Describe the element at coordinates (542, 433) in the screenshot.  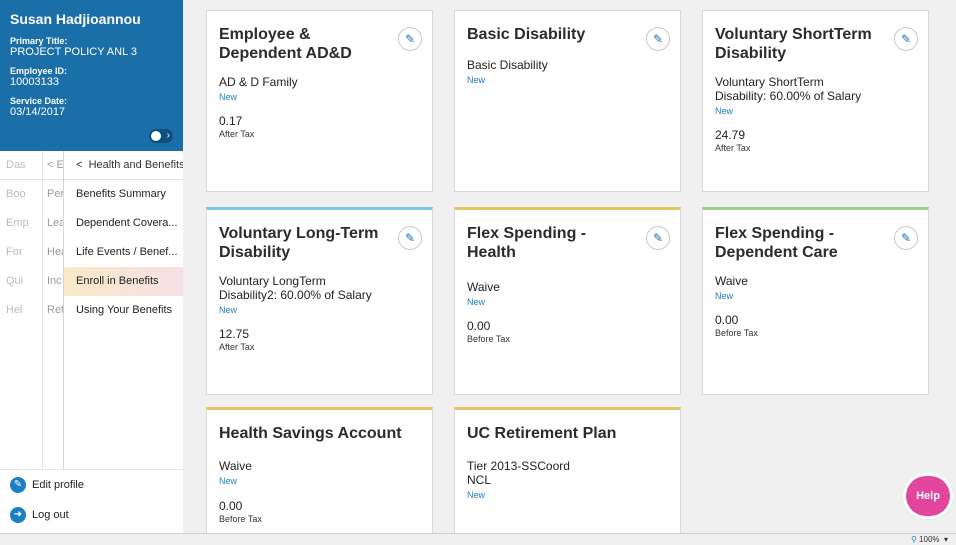
I see `card-title: UC Retirement Plan` at that location.